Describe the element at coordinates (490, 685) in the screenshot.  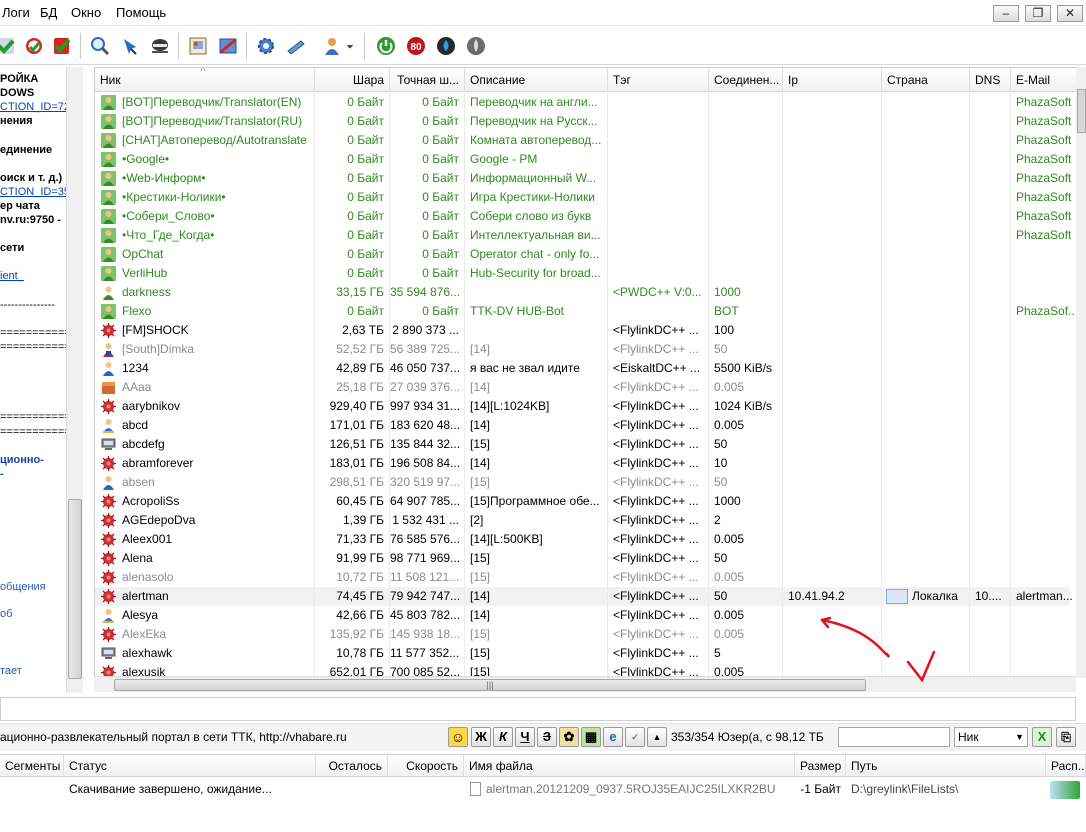
I see `user-list-hscroll-thumb: |||` at that location.